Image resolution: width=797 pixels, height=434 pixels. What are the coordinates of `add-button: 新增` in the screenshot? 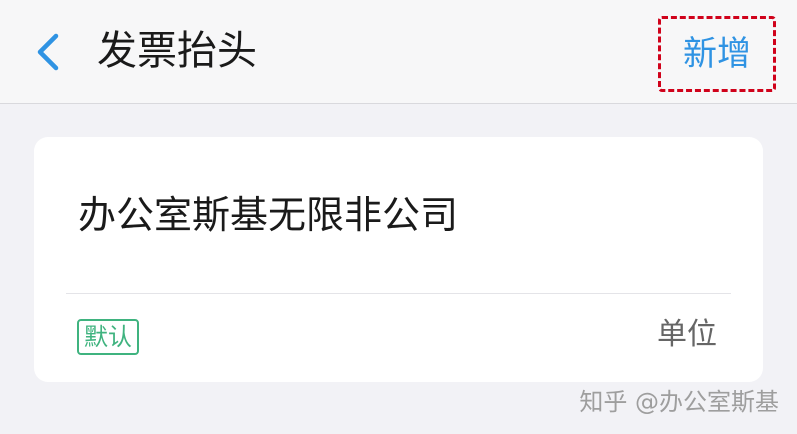 It's located at (717, 54).